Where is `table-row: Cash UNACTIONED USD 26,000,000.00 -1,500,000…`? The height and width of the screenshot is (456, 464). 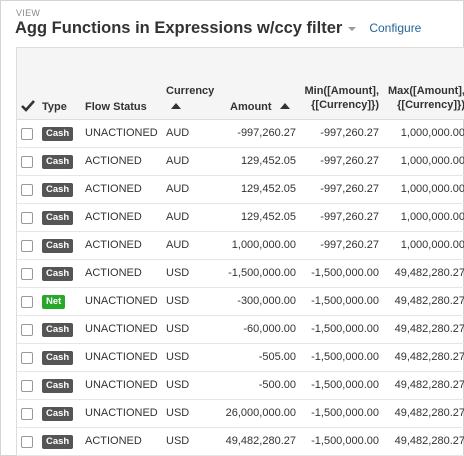
table-row: Cash UNACTIONED USD 26,000,000.00 -1,500,000… is located at coordinates (240, 414).